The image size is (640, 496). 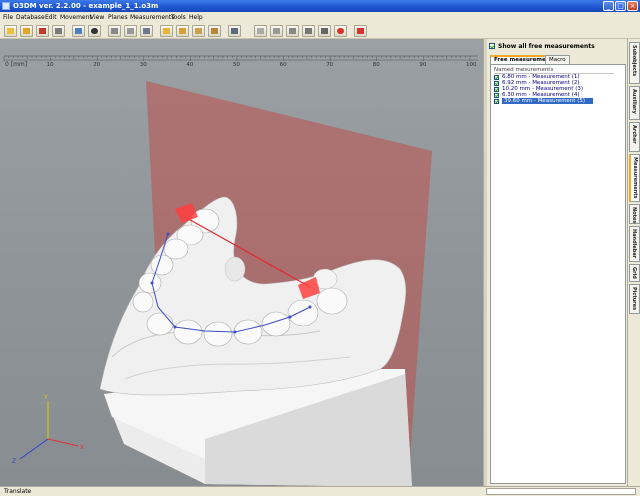 I want to click on window-button, so click(x=146, y=31).